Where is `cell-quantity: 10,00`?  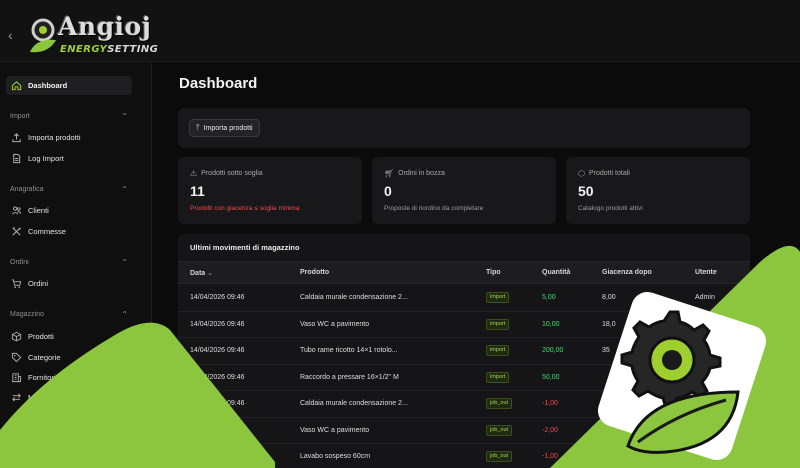
cell-quantity: 10,00 is located at coordinates (551, 324).